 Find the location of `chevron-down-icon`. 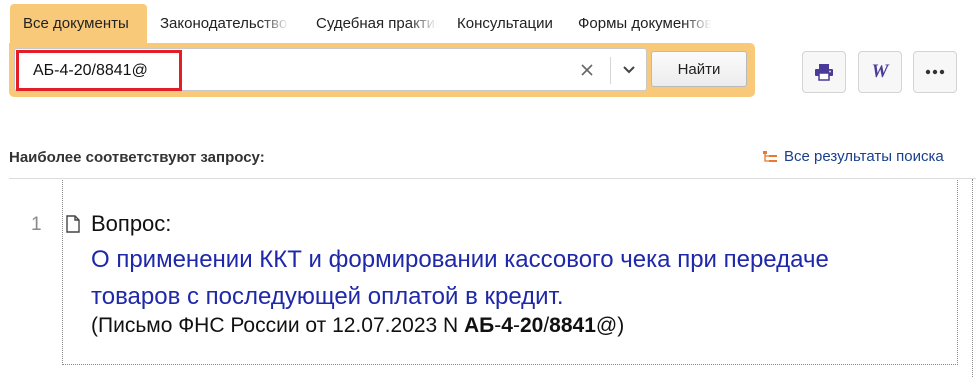

chevron-down-icon is located at coordinates (629, 70).